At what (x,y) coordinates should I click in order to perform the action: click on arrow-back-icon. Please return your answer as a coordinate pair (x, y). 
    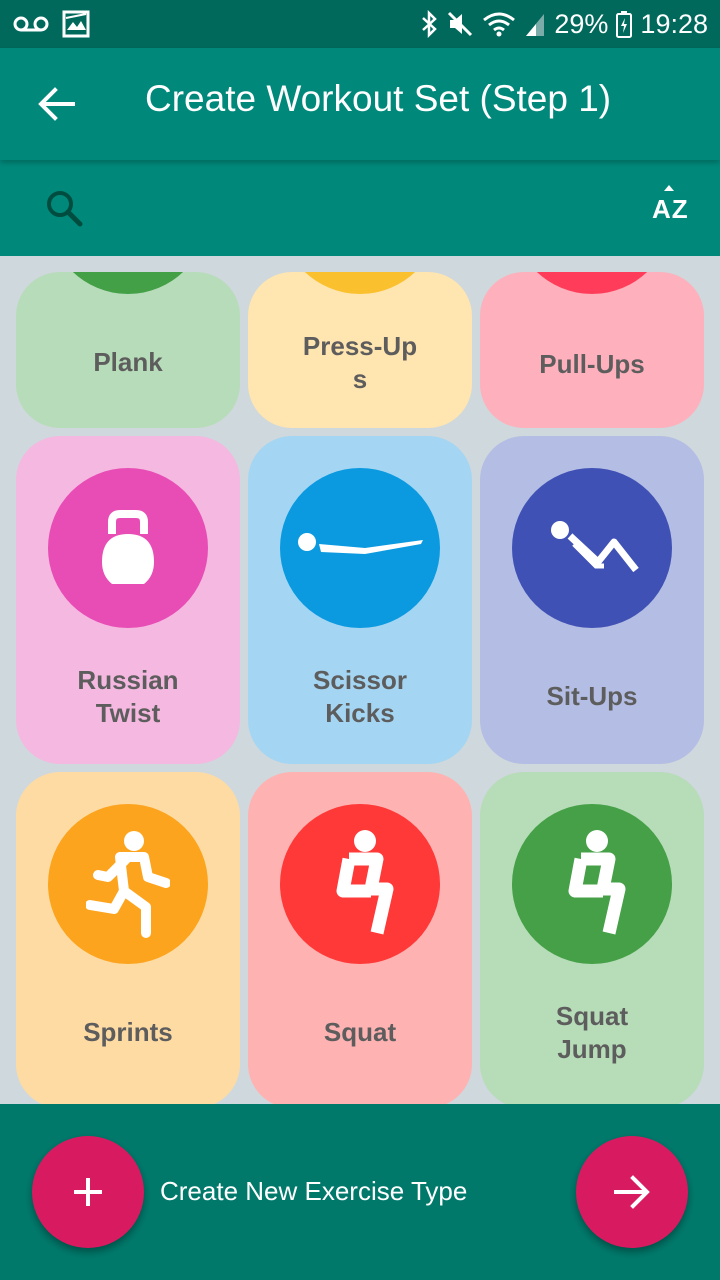
    Looking at the image, I should click on (56, 104).